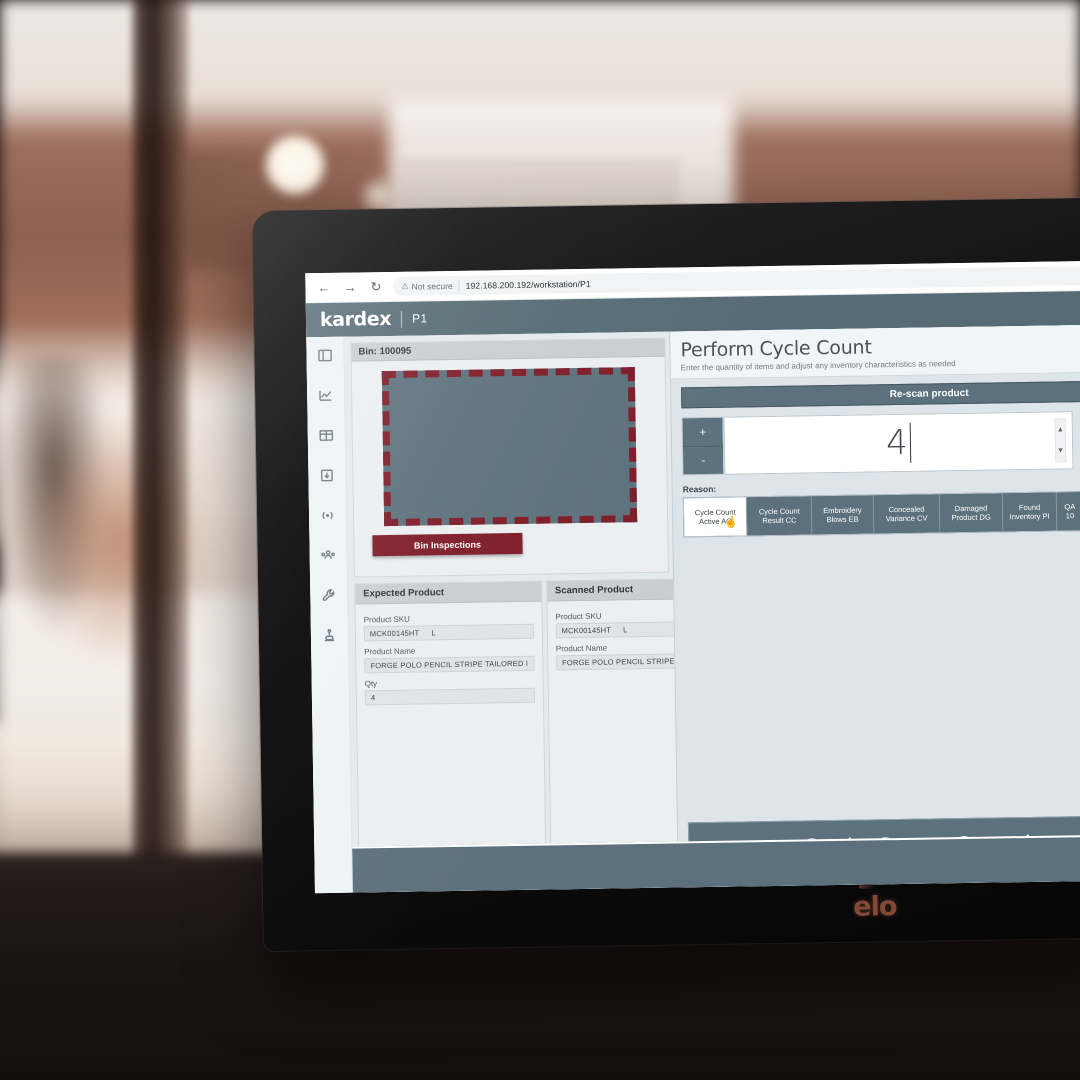 Image resolution: width=1080 pixels, height=1080 pixels. I want to click on expected-sku-value: MCK00145HT, so click(394, 633).